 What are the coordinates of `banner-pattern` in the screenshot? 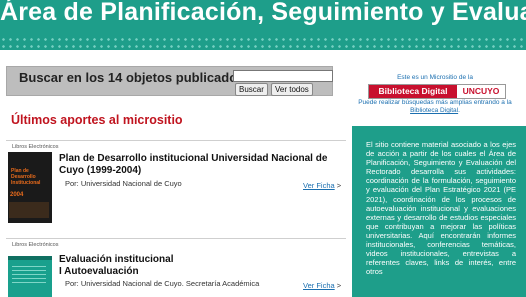 It's located at (263, 43).